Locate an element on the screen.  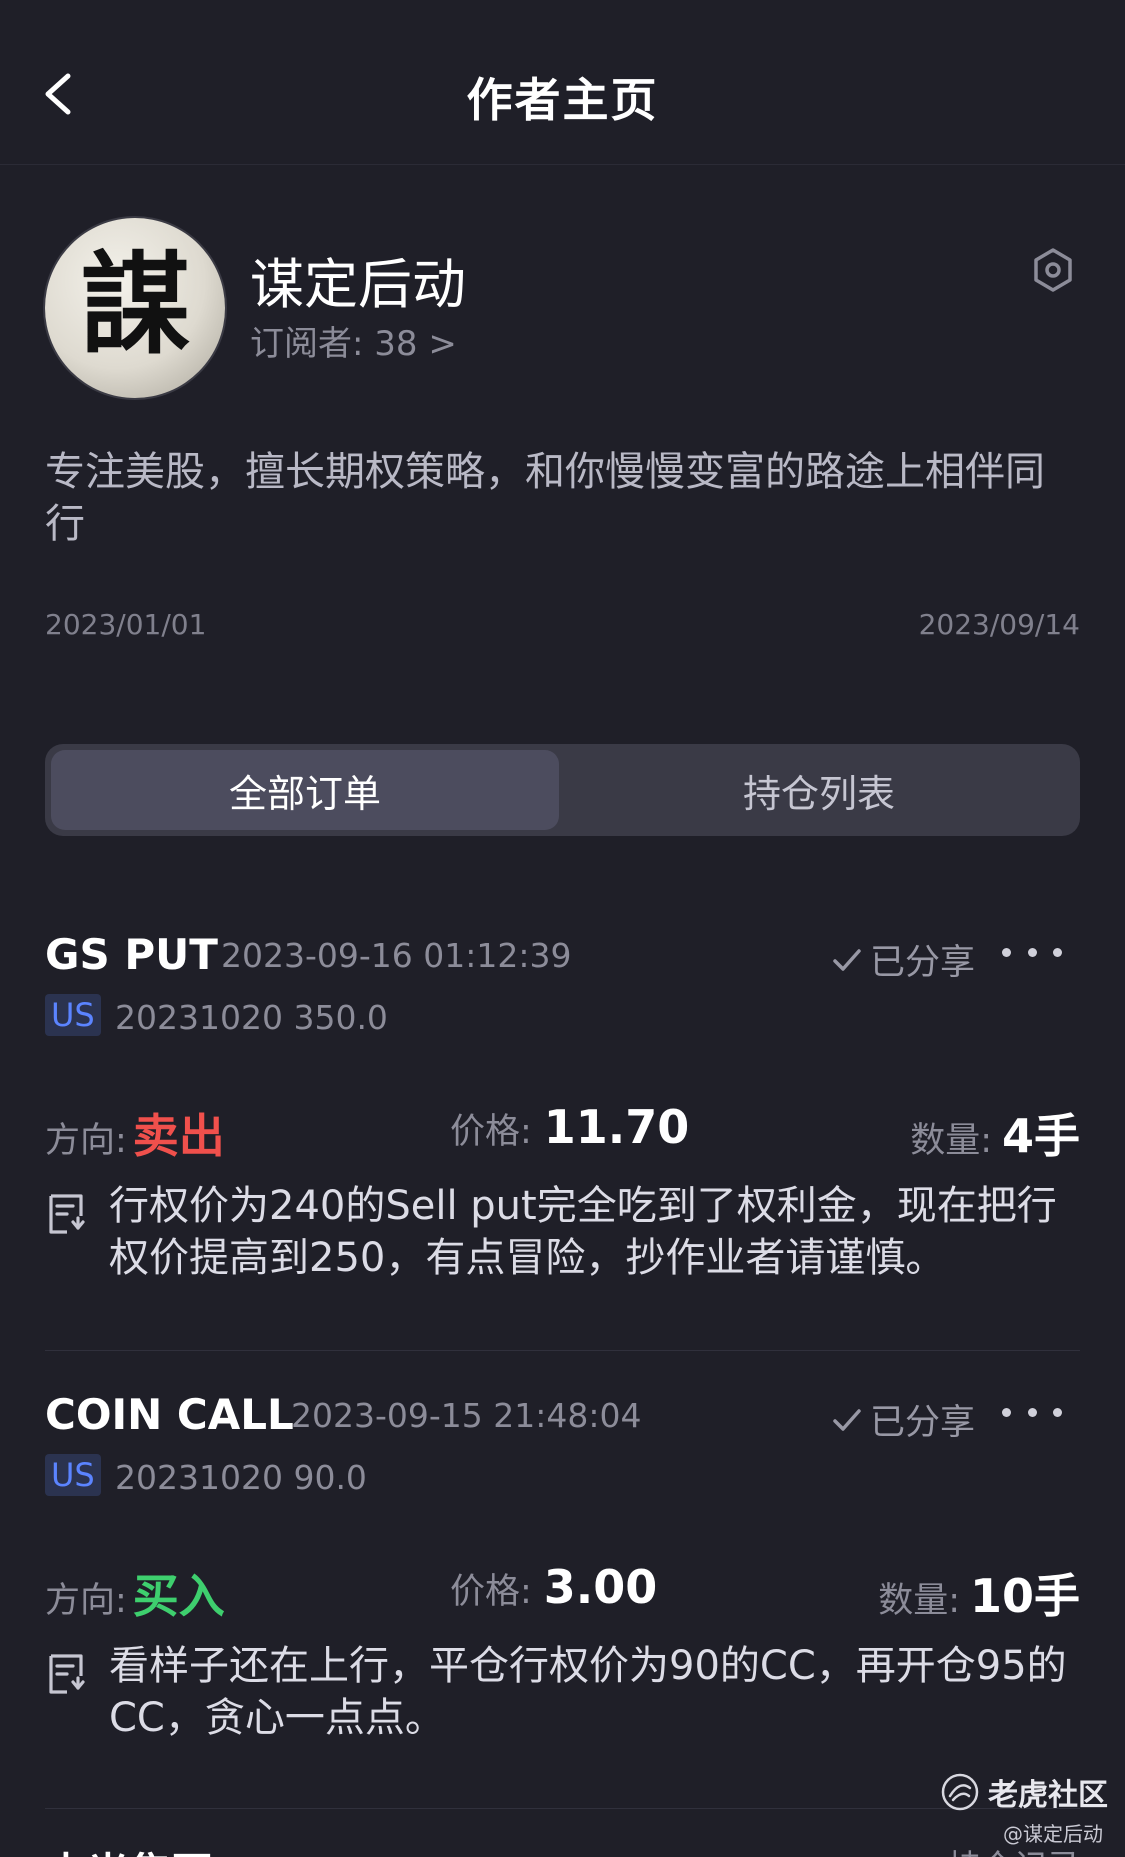
author-name: 谋定后动 is located at coordinates (358, 284).